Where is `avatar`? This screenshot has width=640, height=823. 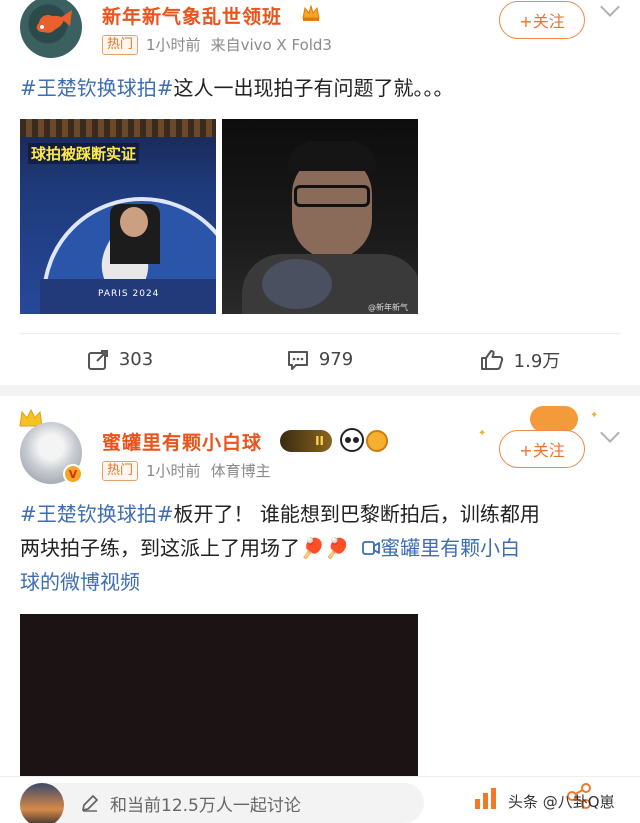 avatar is located at coordinates (51, 29).